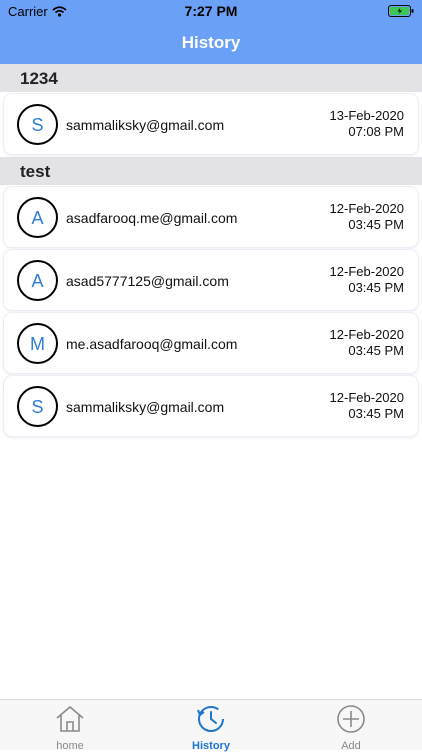 This screenshot has width=422, height=752. What do you see at coordinates (211, 32) in the screenshot?
I see `header: Carrier 7:27 PM History` at bounding box center [211, 32].